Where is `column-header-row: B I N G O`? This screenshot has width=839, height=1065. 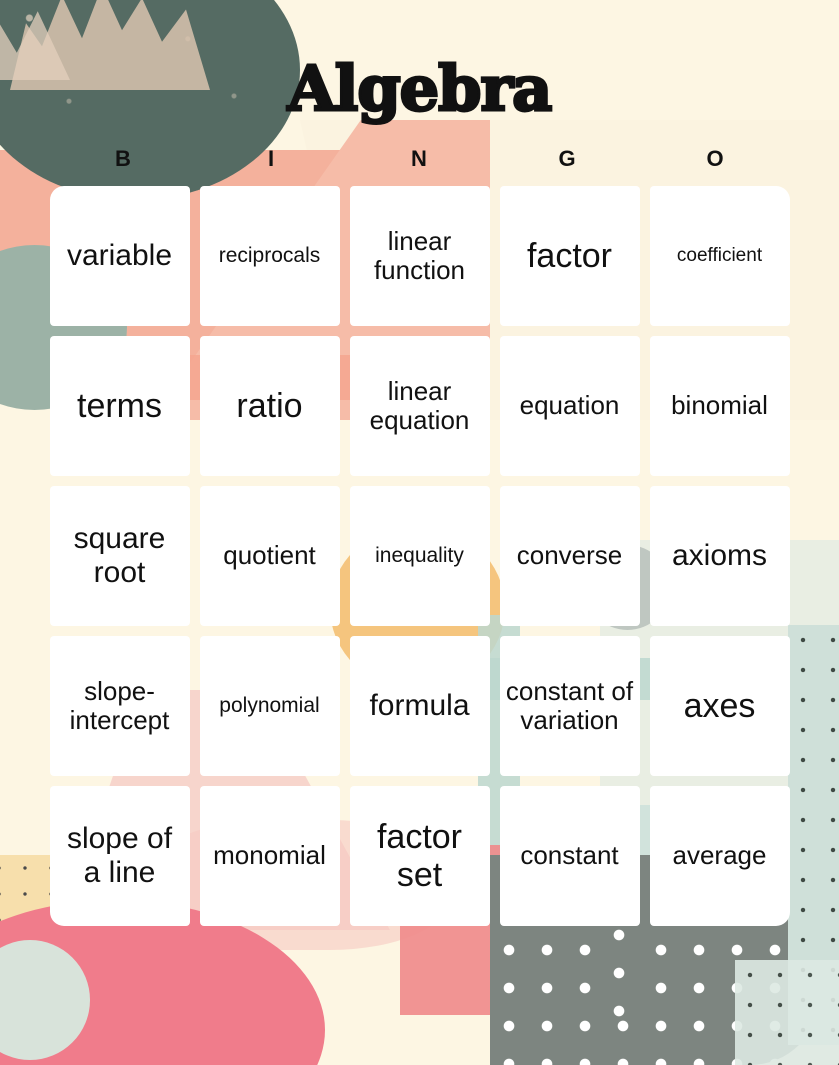 column-header-row: B I N G O is located at coordinates (420, 159).